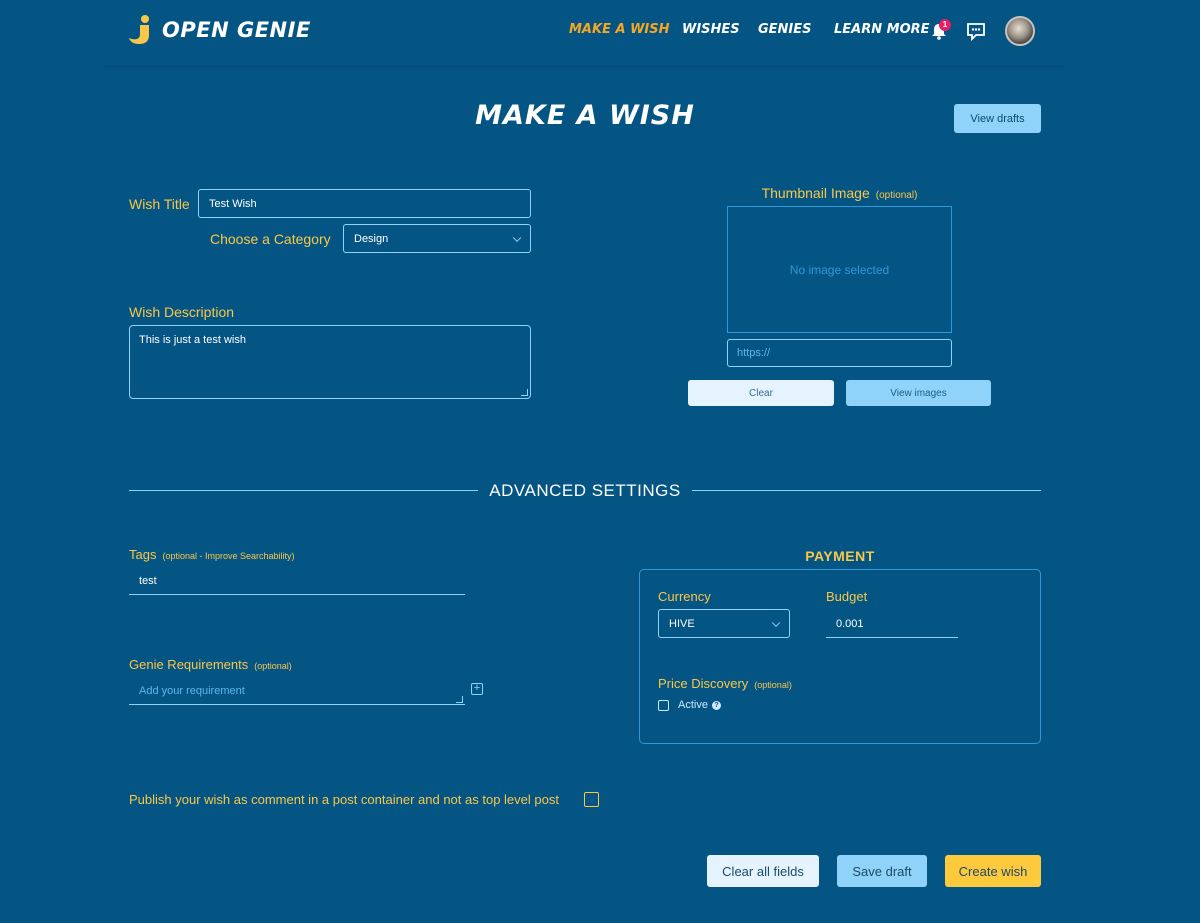 This screenshot has height=923, width=1200. I want to click on payment-title: PAYMENT, so click(840, 556).